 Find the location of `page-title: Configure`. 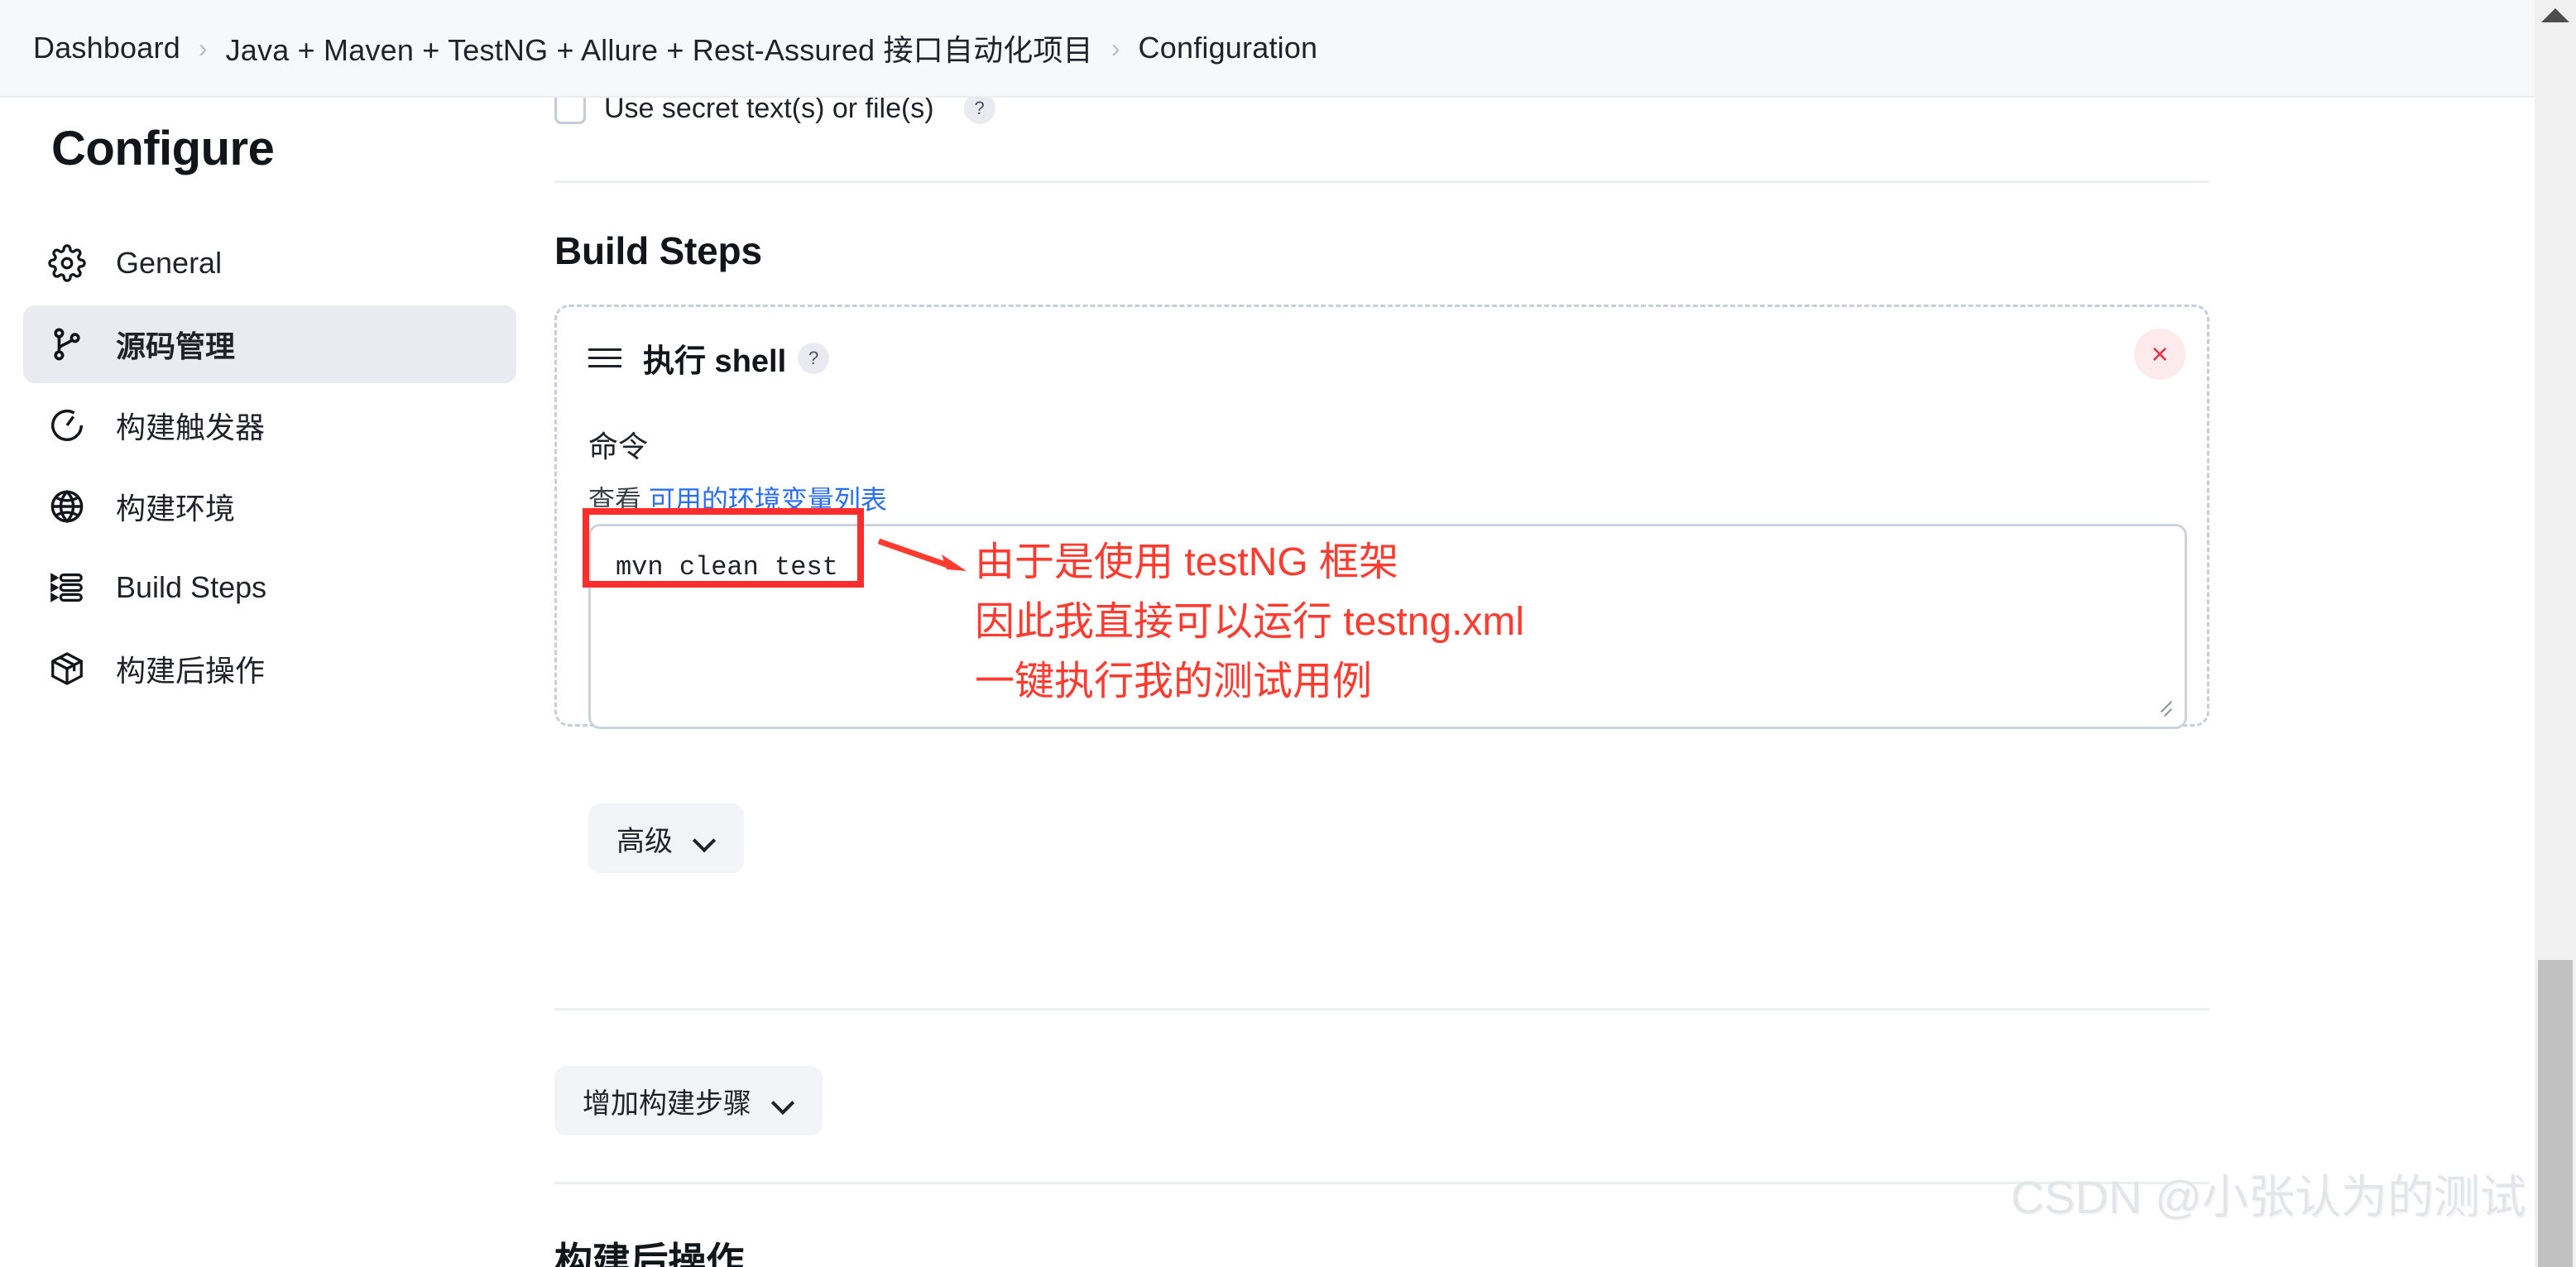

page-title: Configure is located at coordinates (163, 148).